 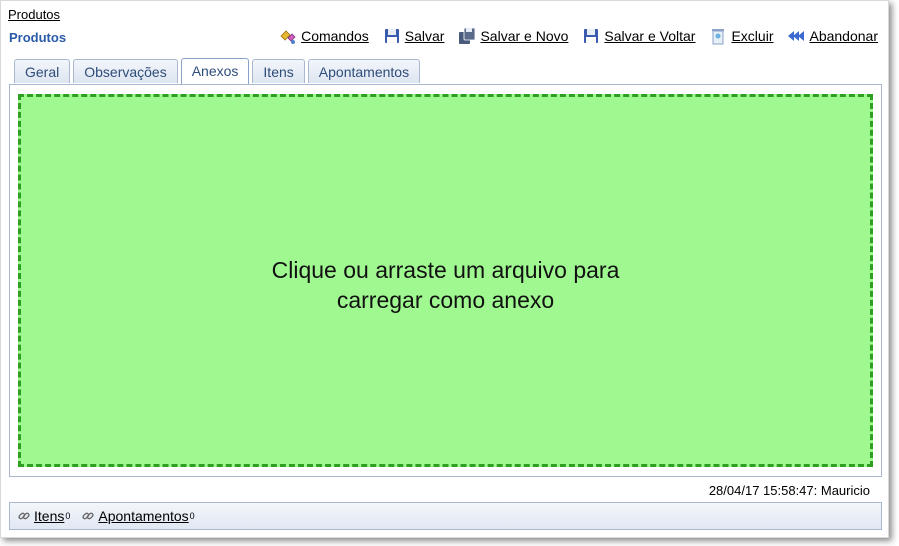 I want to click on salvar-voltar-button: Salvar e Voltar, so click(x=638, y=36).